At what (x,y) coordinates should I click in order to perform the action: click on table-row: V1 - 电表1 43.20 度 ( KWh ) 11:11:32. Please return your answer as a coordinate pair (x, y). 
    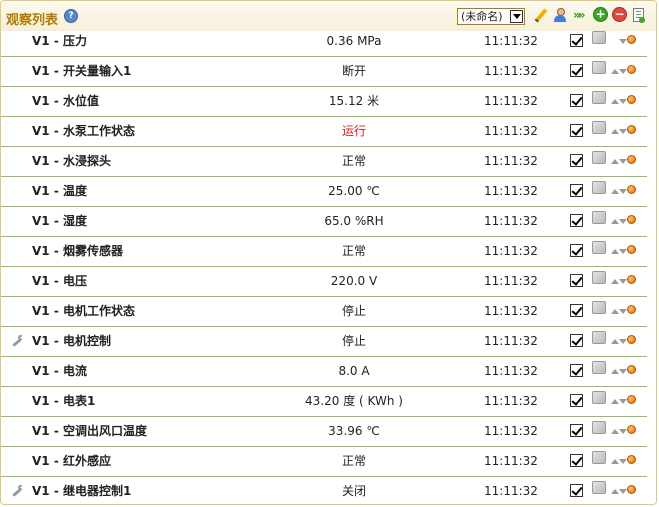
    Looking at the image, I should click on (324, 402).